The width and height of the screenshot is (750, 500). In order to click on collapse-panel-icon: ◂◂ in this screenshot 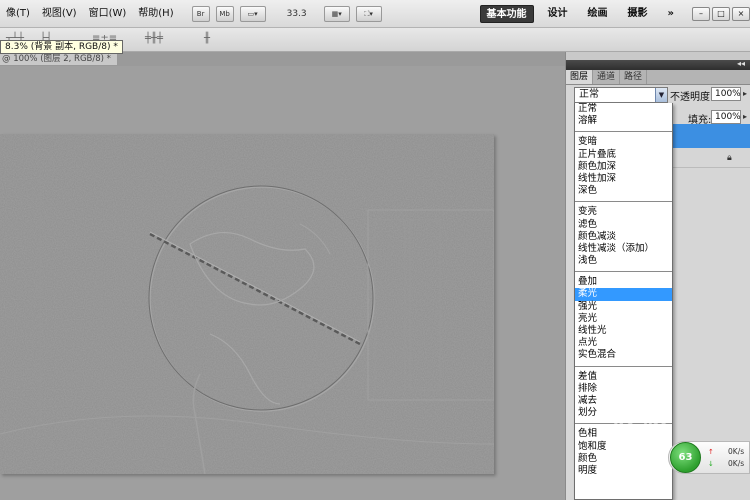, I will do `click(741, 63)`.